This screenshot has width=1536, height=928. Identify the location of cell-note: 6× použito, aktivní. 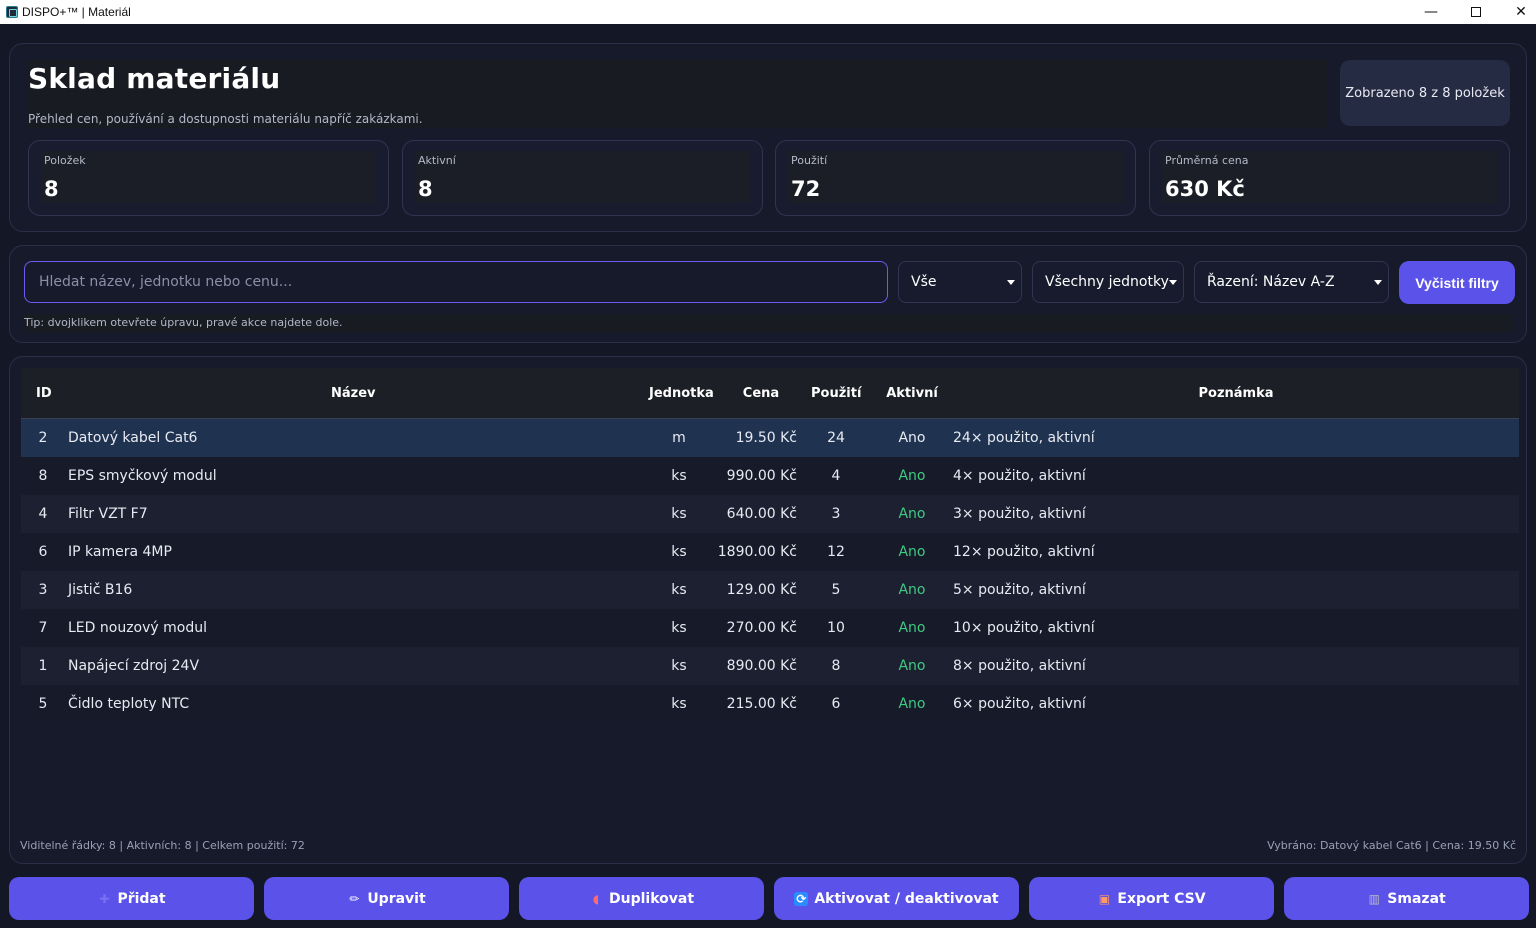
(1019, 704).